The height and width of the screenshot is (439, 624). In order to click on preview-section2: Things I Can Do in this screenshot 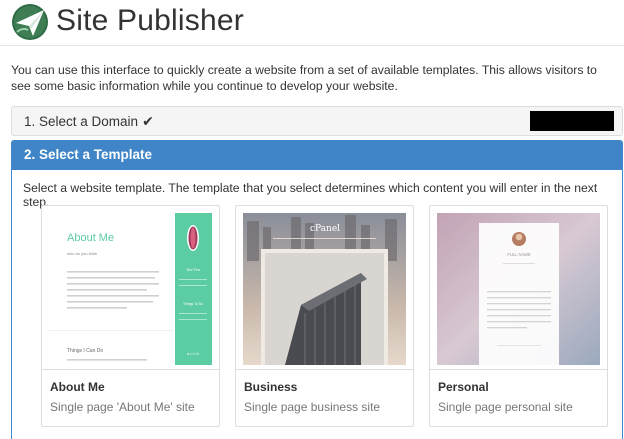, I will do `click(85, 351)`.